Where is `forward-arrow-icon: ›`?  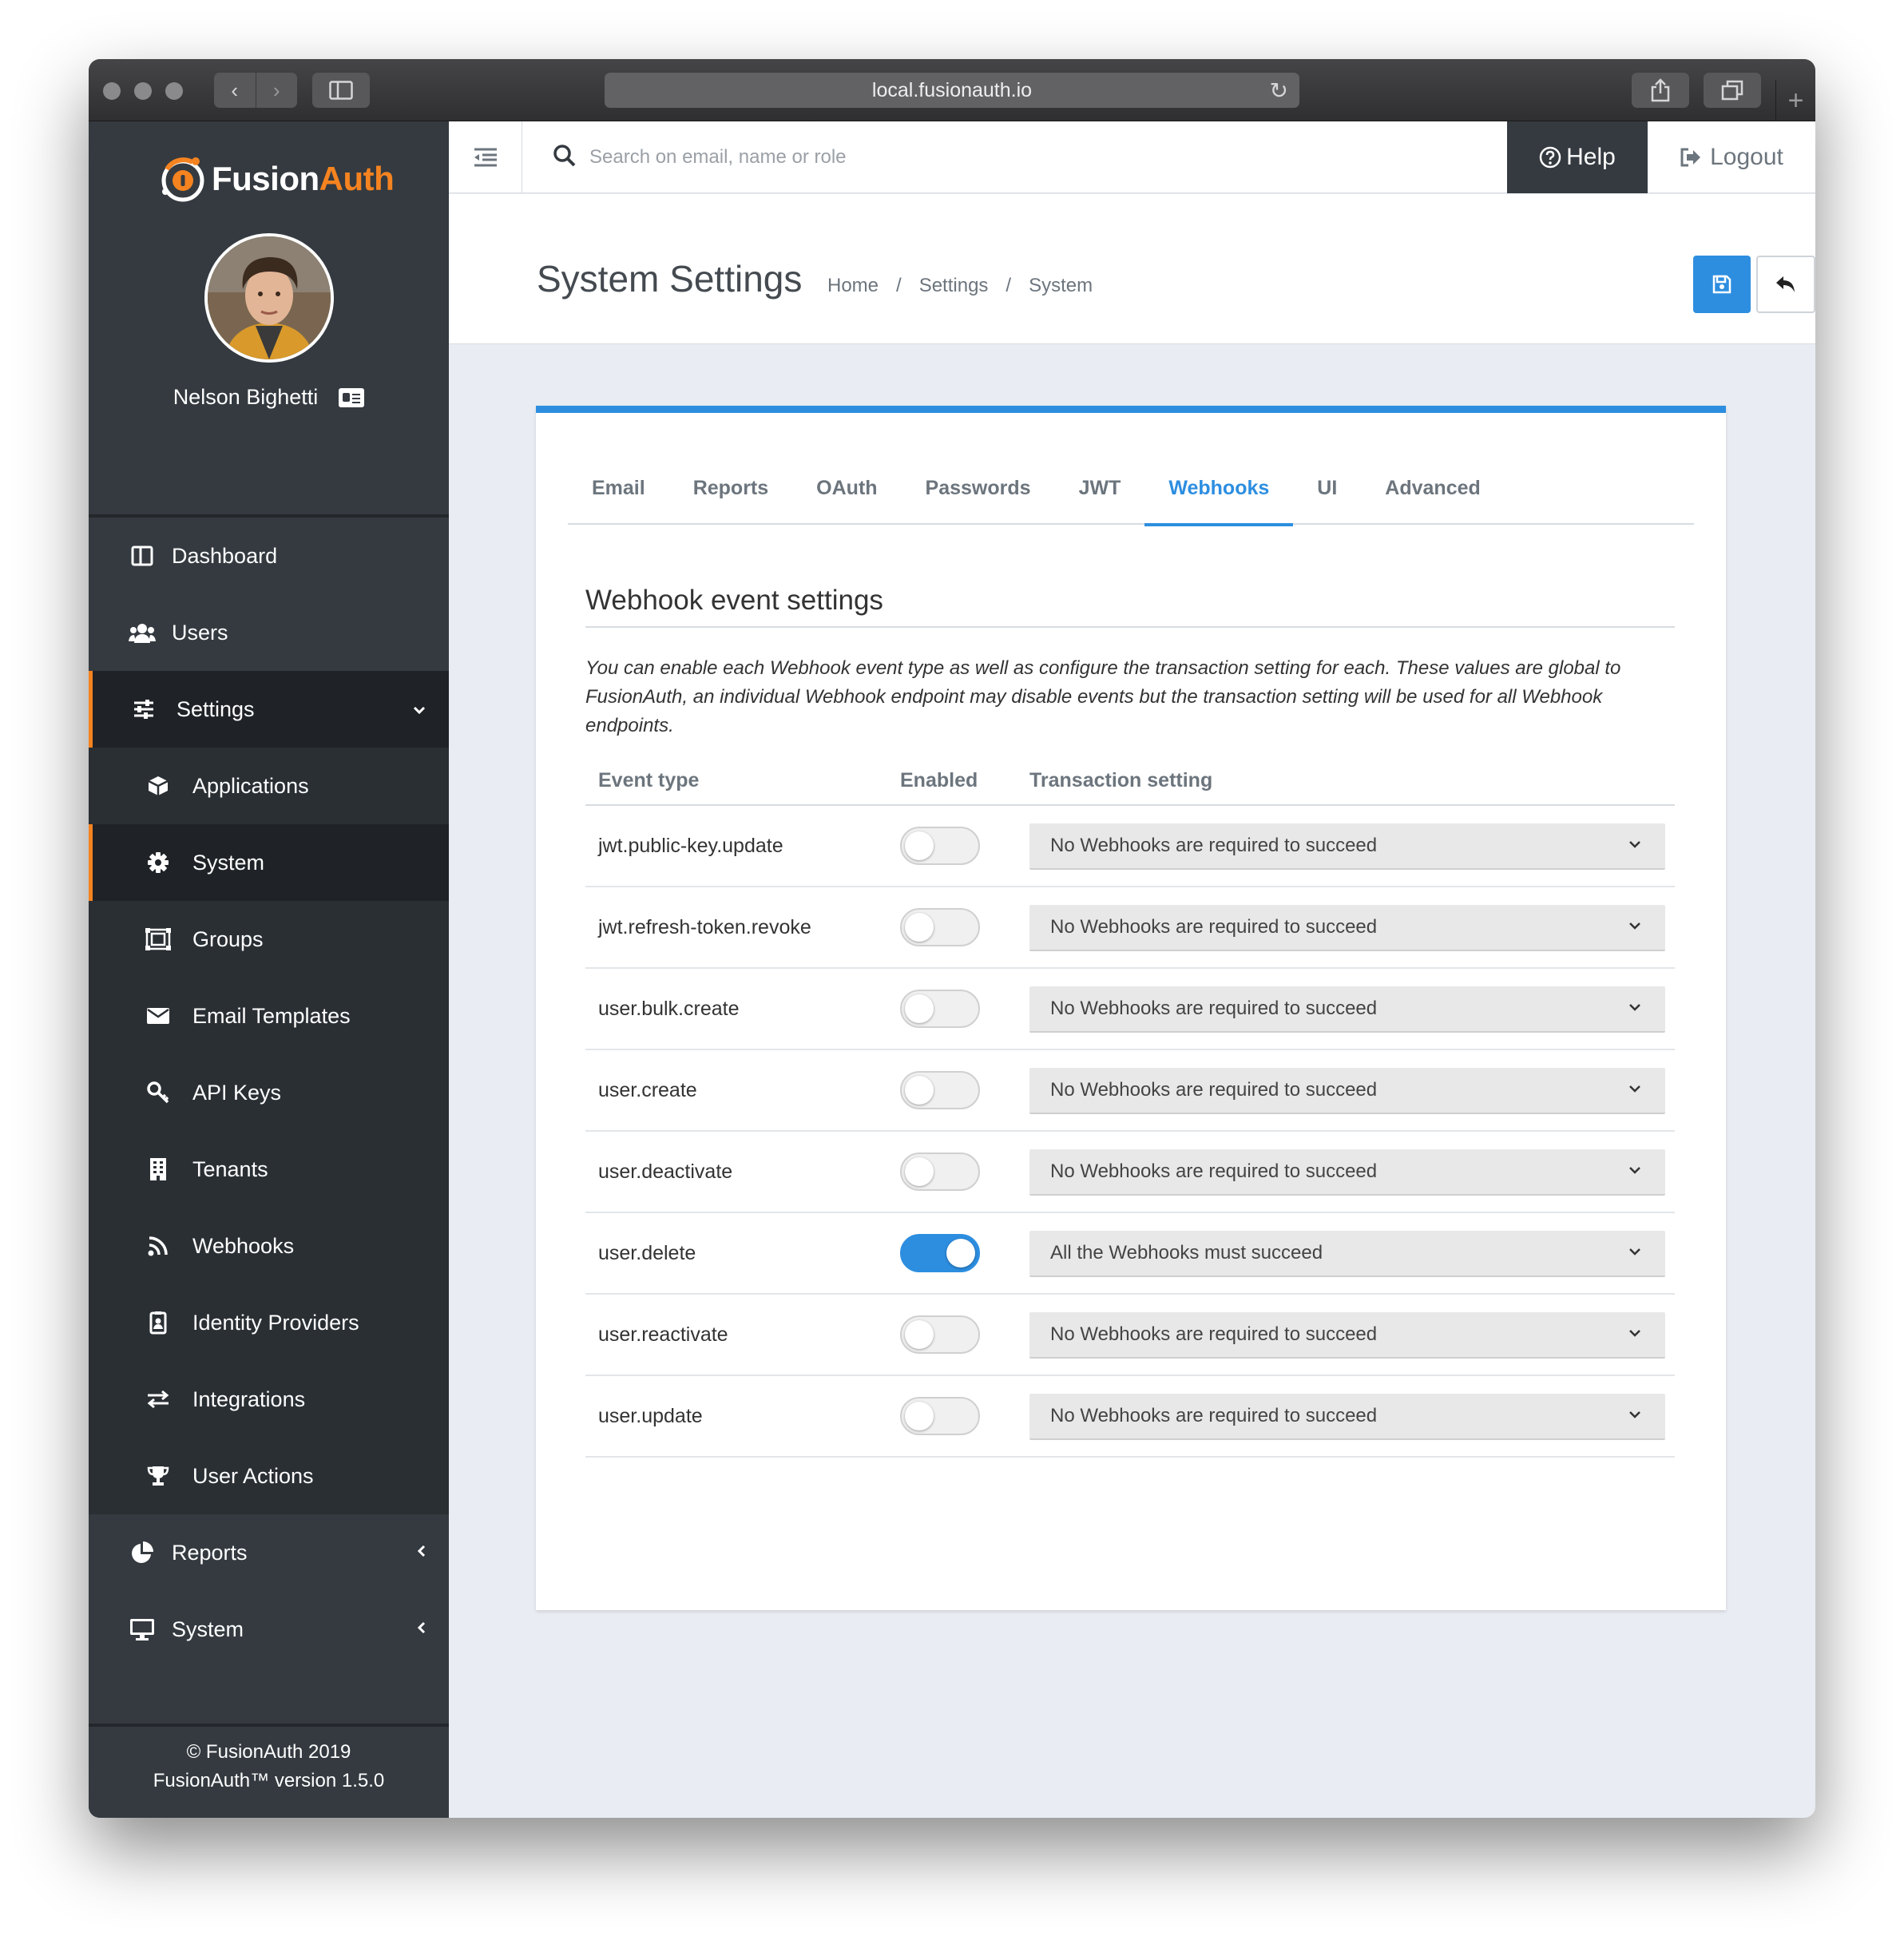 forward-arrow-icon: › is located at coordinates (276, 90).